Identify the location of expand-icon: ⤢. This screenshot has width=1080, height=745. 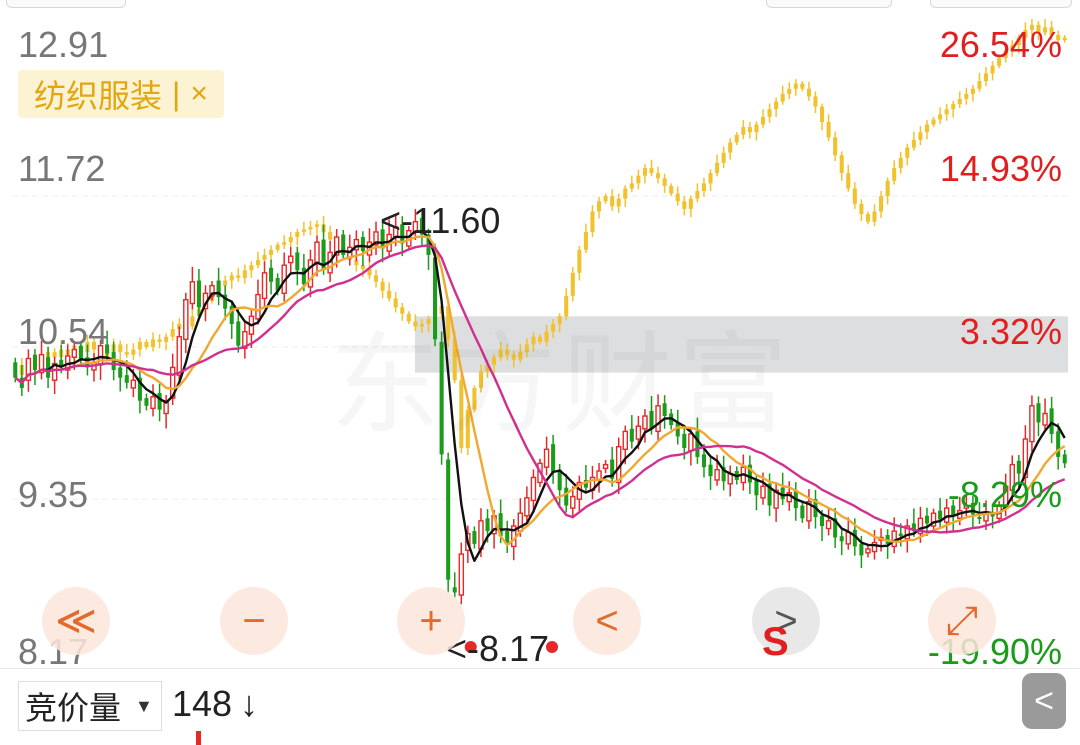
(962, 620).